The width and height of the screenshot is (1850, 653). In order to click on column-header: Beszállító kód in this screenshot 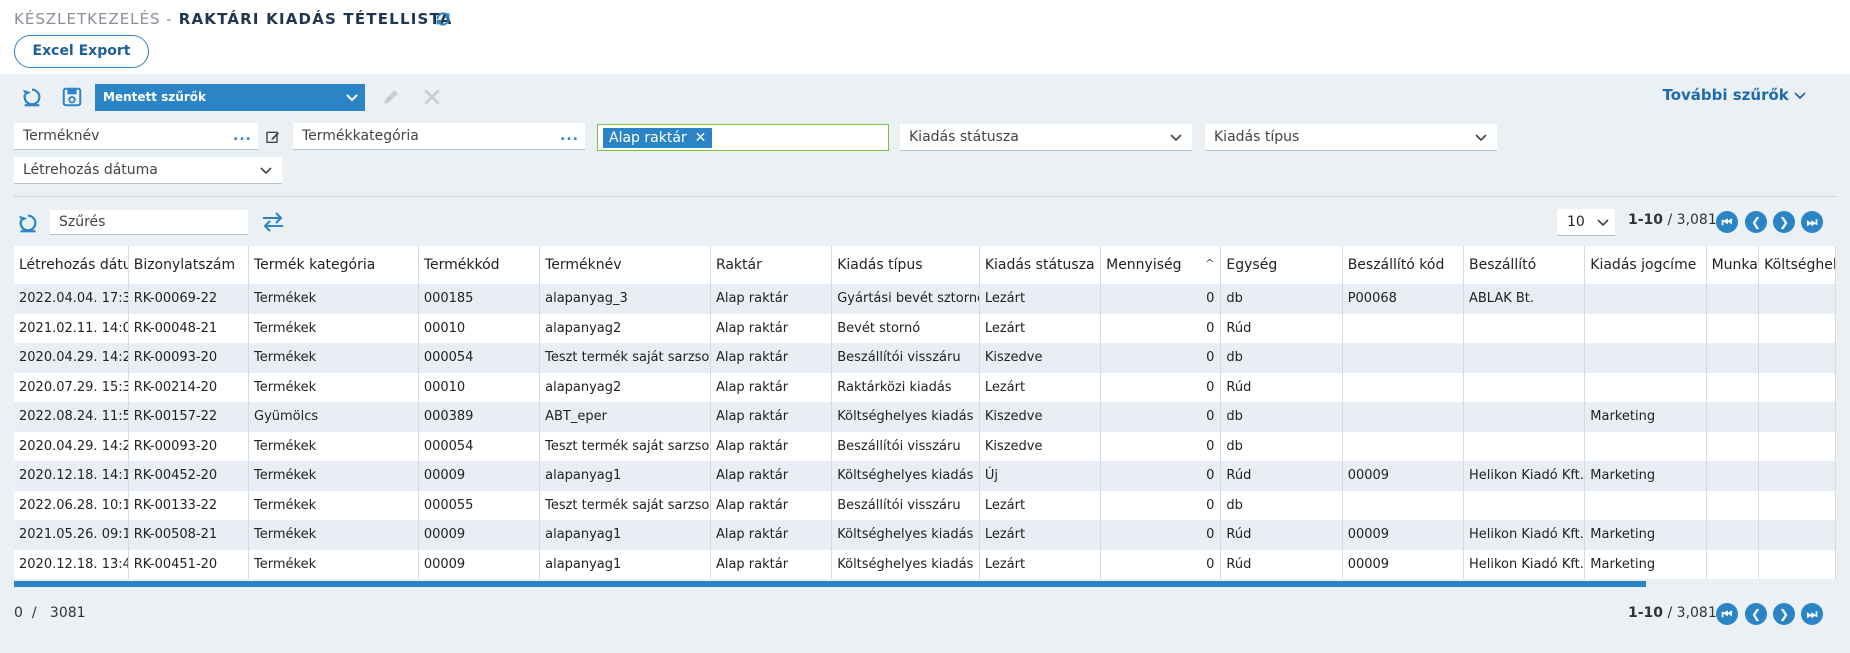, I will do `click(1403, 265)`.